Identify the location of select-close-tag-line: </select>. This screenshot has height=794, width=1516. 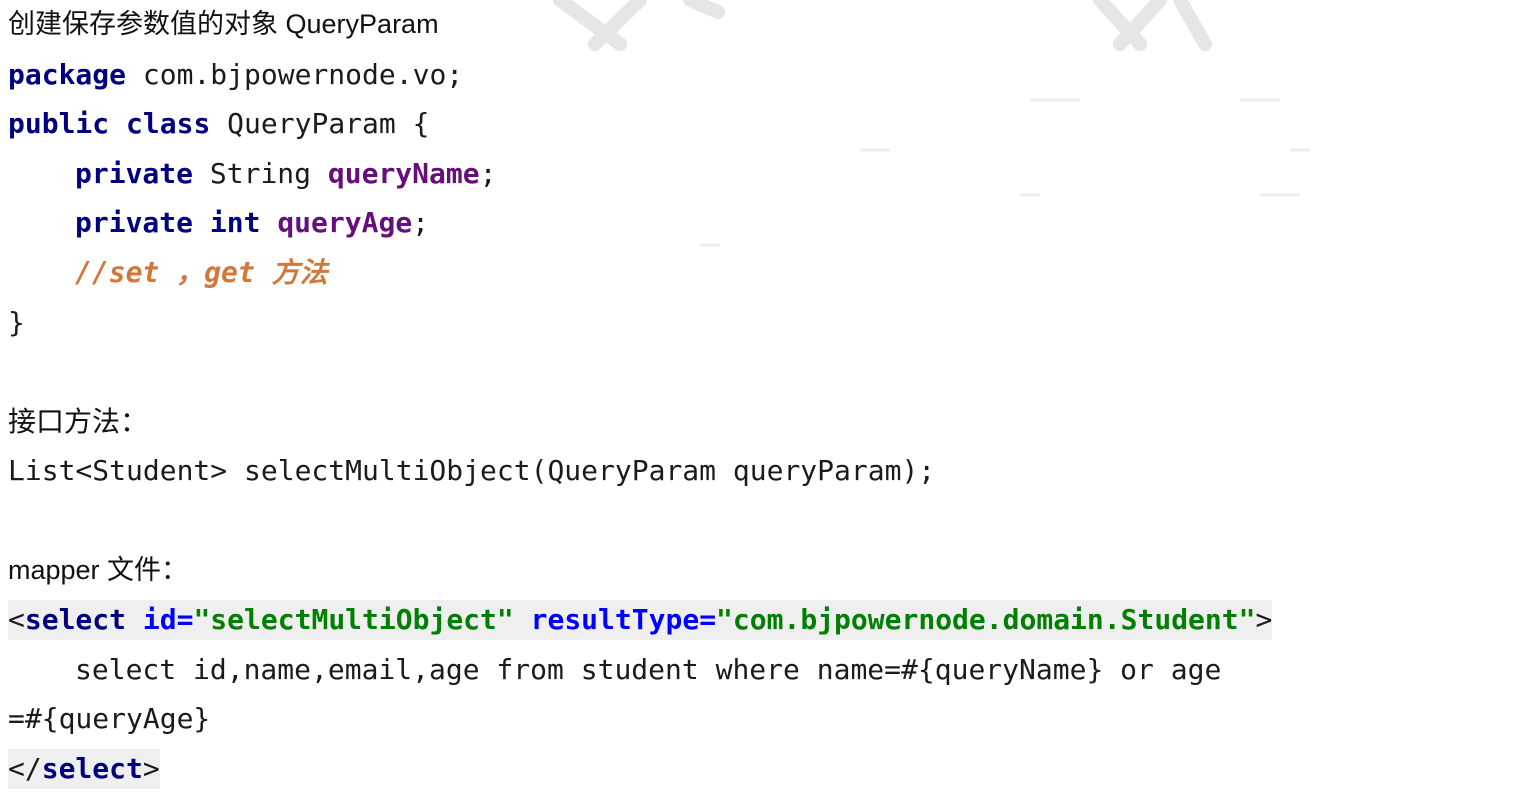
(758, 769).